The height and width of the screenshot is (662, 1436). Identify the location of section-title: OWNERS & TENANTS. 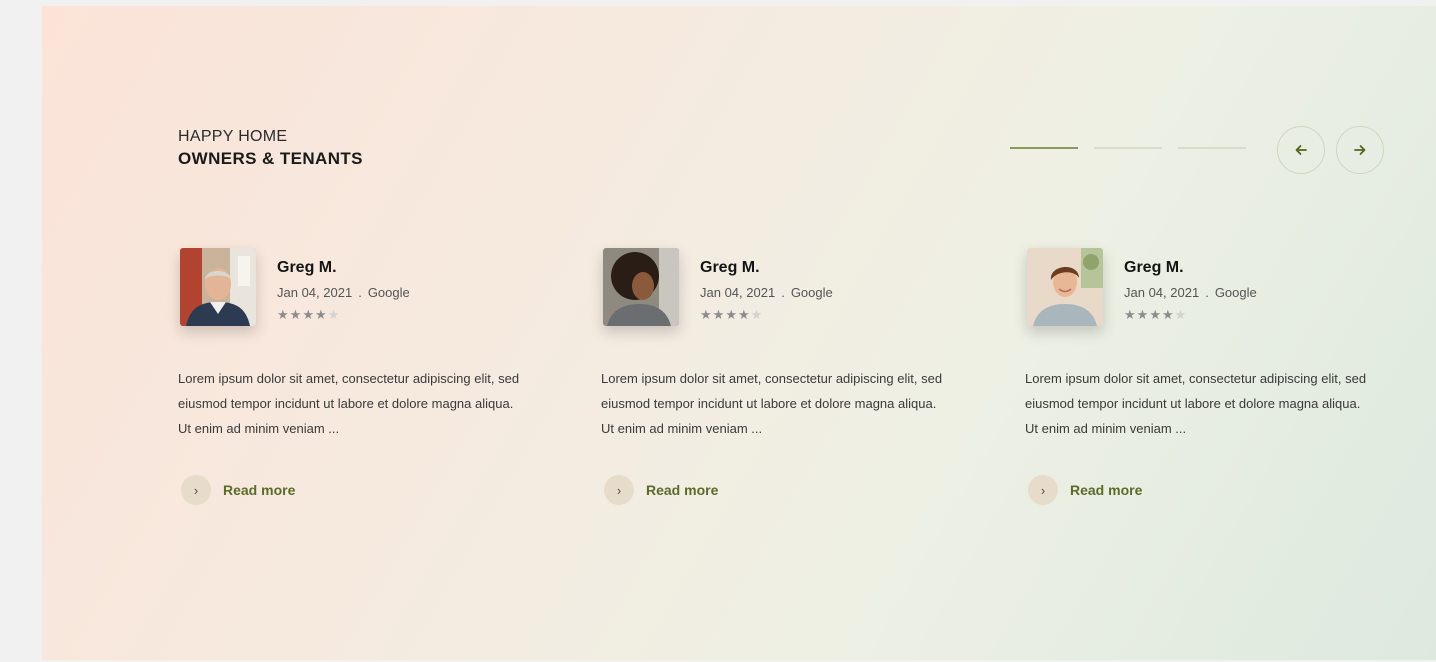
(270, 158).